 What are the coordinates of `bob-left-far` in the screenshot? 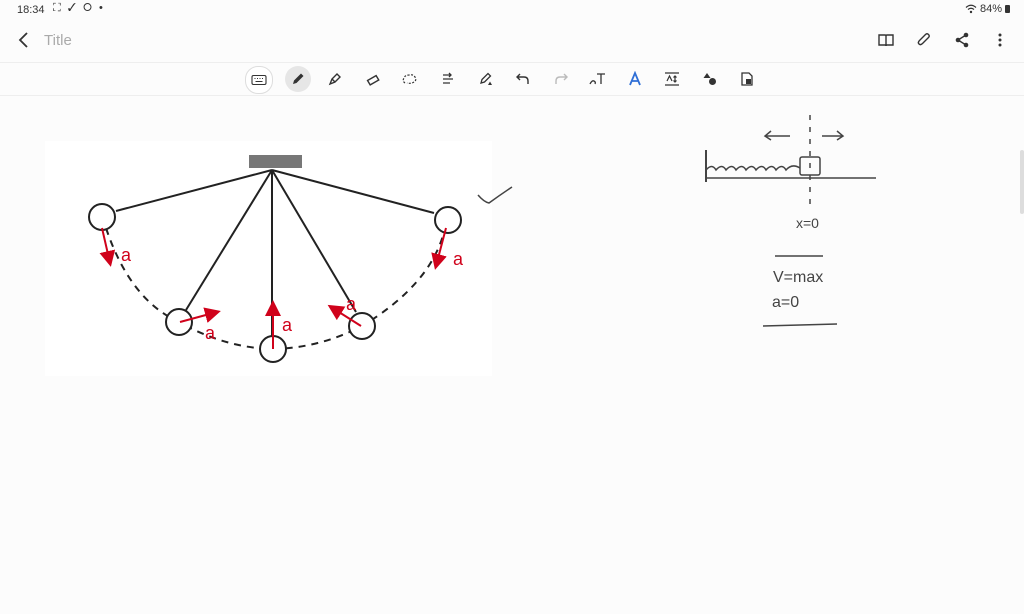 It's located at (102, 217).